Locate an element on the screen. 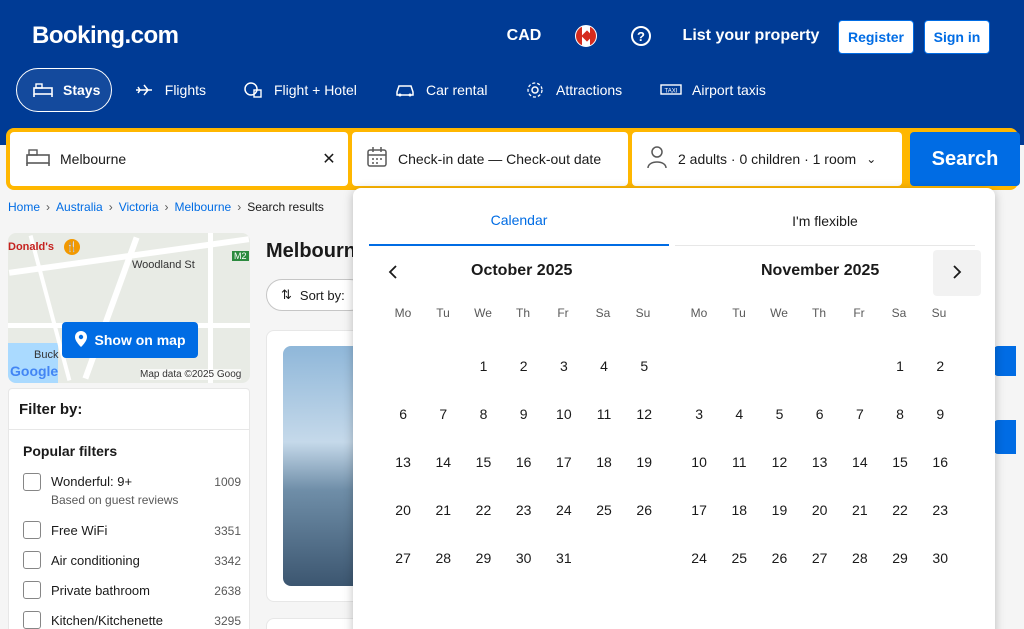 This screenshot has height=629, width=1024. help-button: ? is located at coordinates (641, 36).